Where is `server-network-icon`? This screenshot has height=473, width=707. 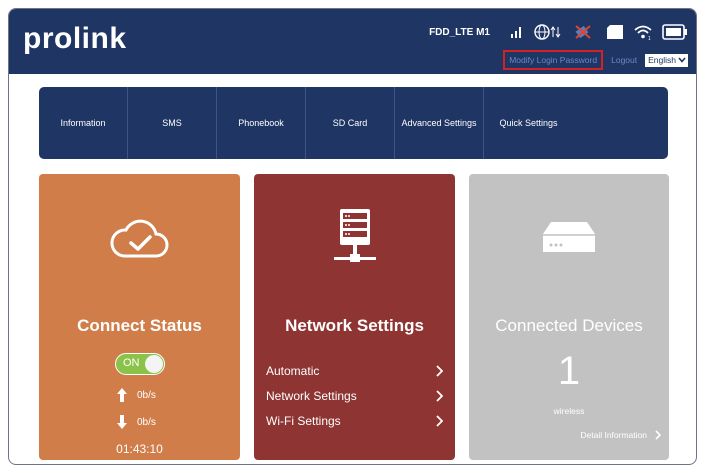
server-network-icon is located at coordinates (354, 235).